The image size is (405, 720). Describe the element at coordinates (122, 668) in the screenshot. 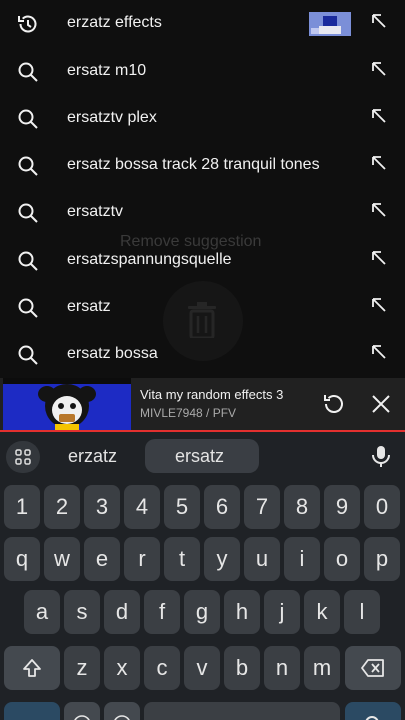

I see `key-x: x` at that location.